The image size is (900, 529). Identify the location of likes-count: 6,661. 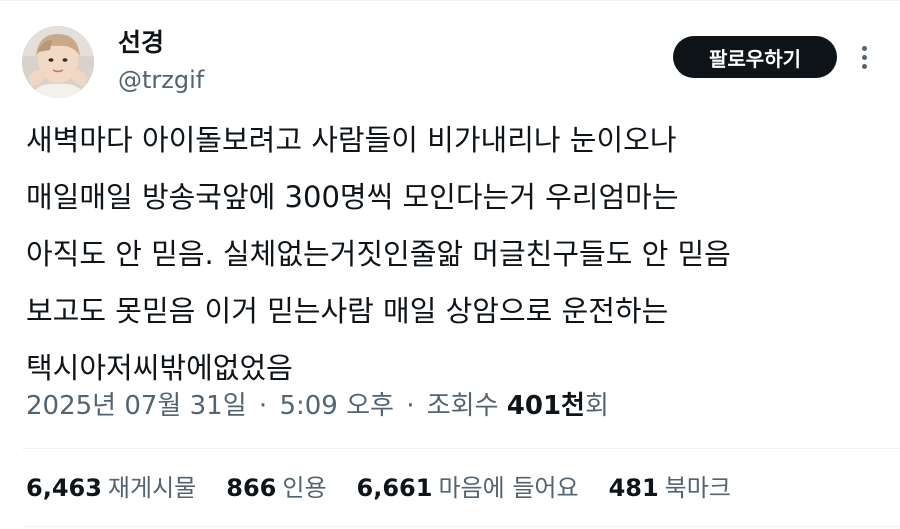
(394, 488).